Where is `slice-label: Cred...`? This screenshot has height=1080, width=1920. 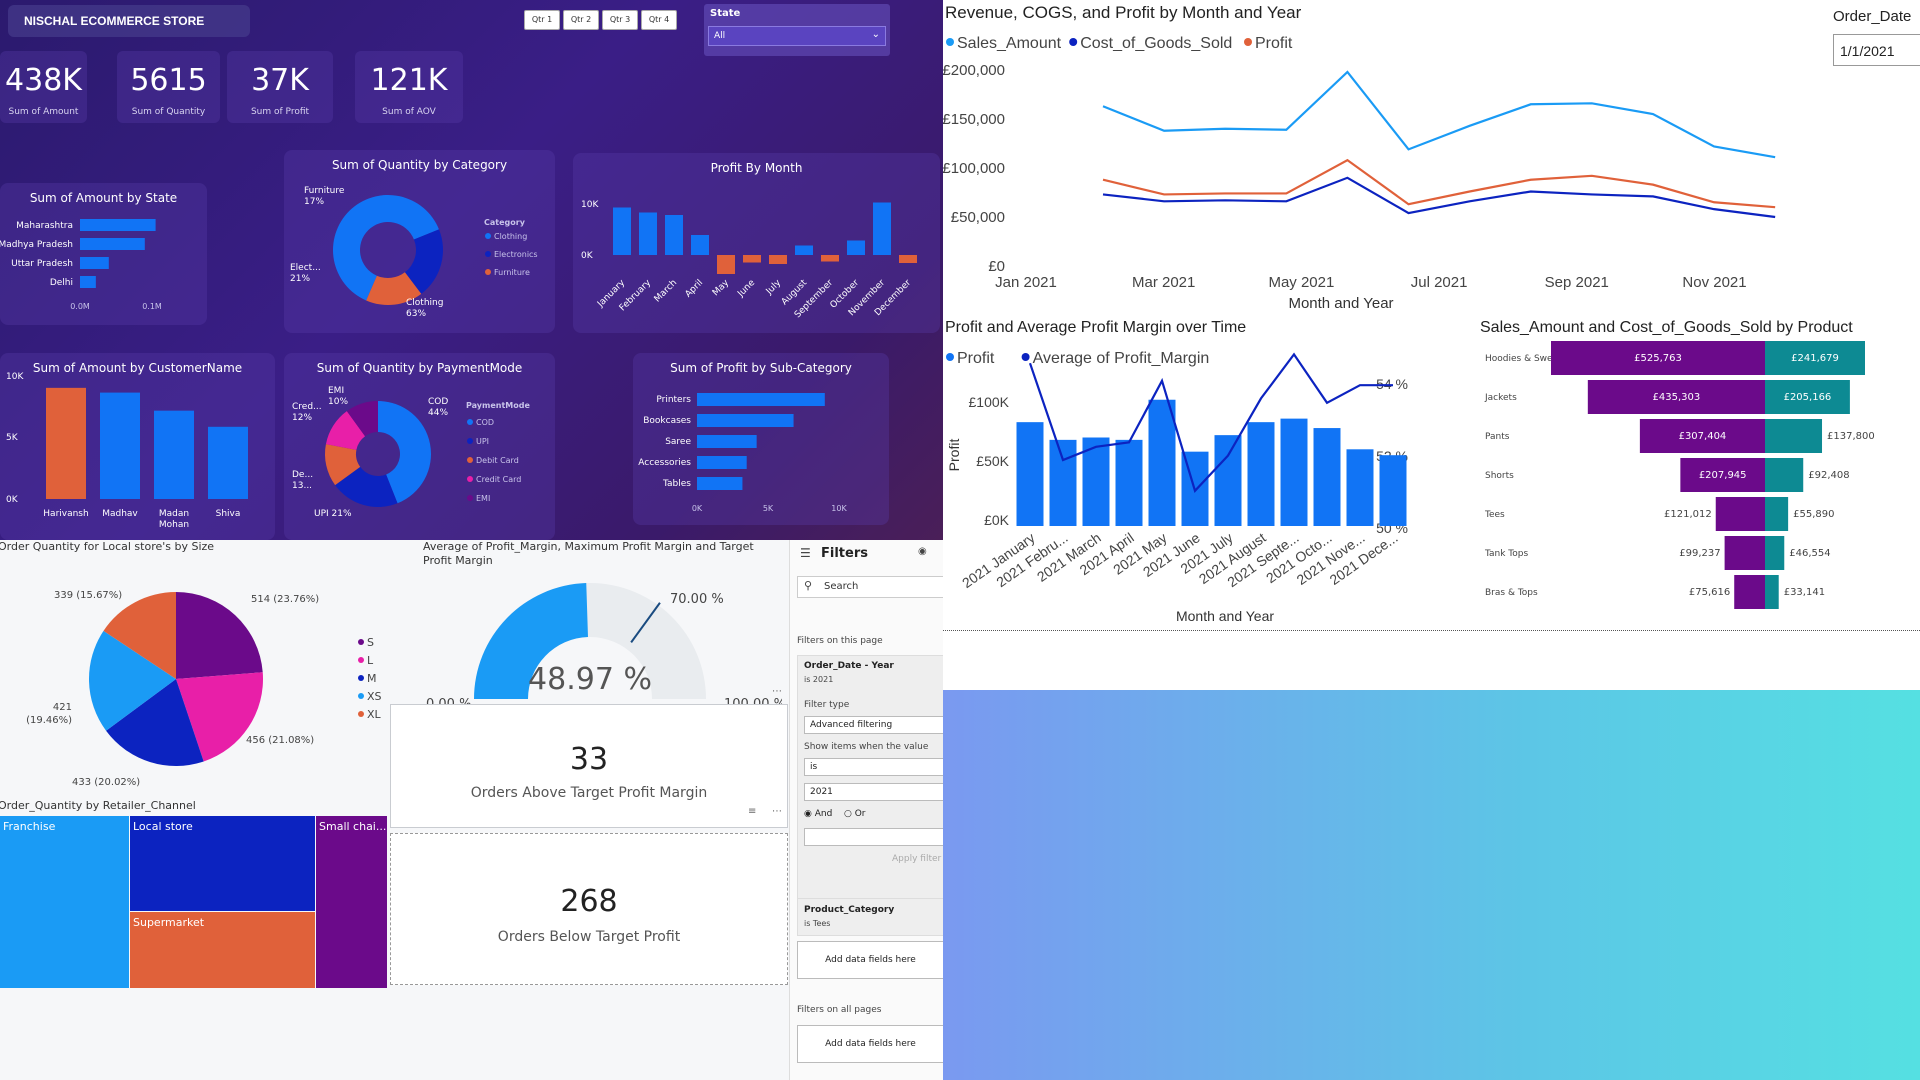
slice-label: Cred... is located at coordinates (307, 407).